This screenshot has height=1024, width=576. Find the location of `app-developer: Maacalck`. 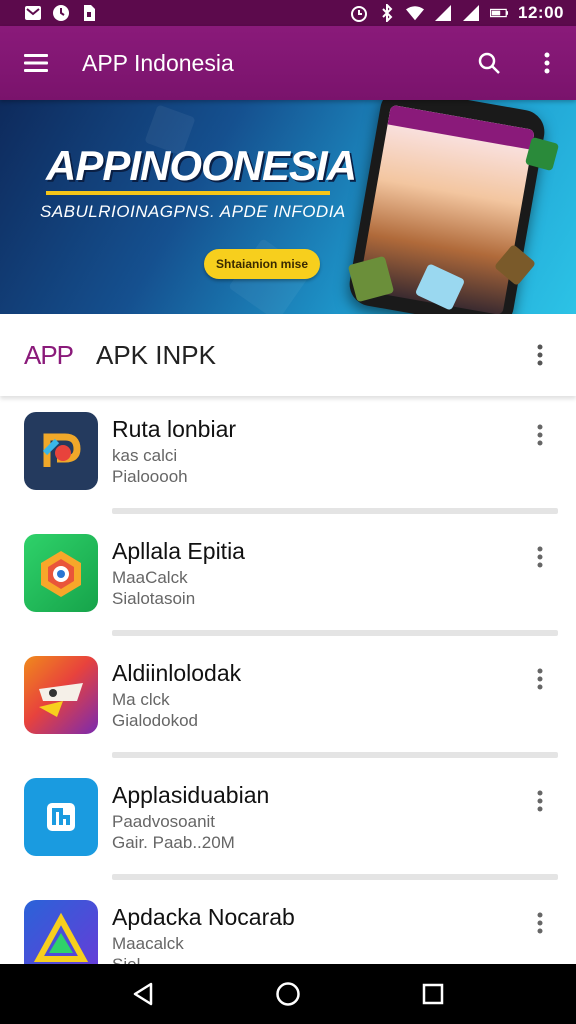

app-developer: Maacalck is located at coordinates (148, 943).